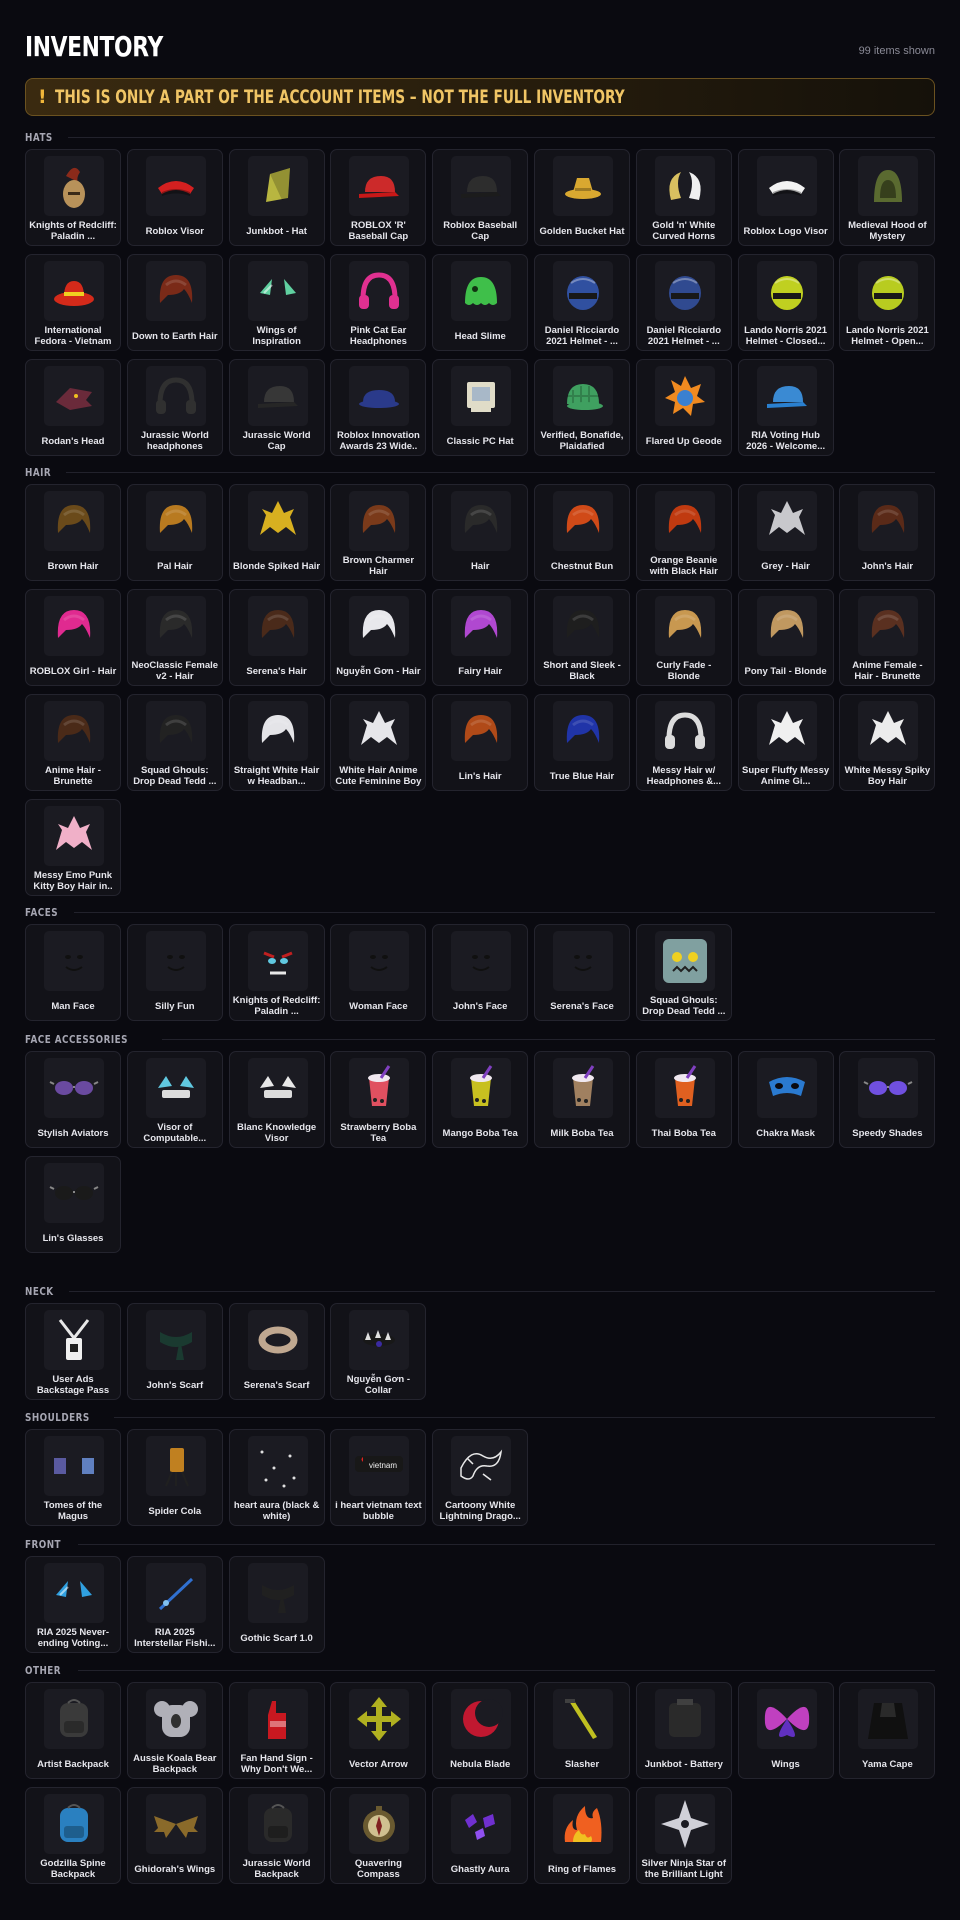 Image resolution: width=960 pixels, height=1920 pixels. Describe the element at coordinates (582, 637) in the screenshot. I see `item-card: Short and Sleek - Black` at that location.